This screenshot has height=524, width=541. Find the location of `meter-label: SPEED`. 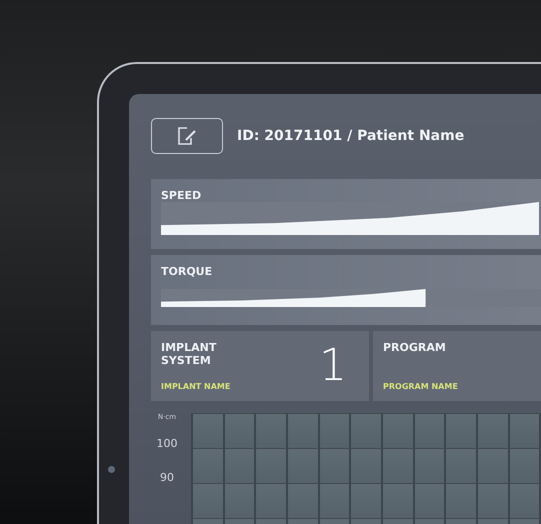

meter-label: SPEED is located at coordinates (181, 195).